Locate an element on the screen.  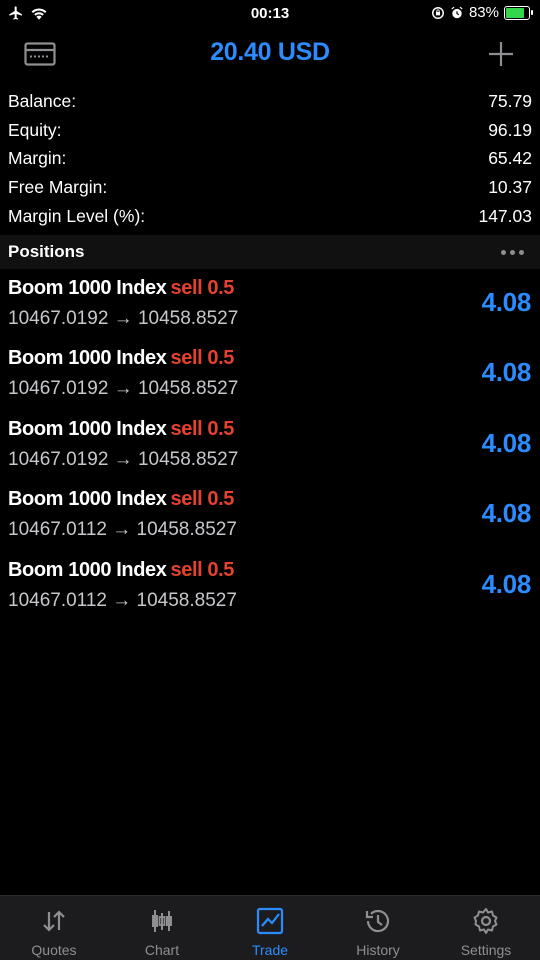
summary-row-margin: Margin: 65.42 is located at coordinates (270, 159).